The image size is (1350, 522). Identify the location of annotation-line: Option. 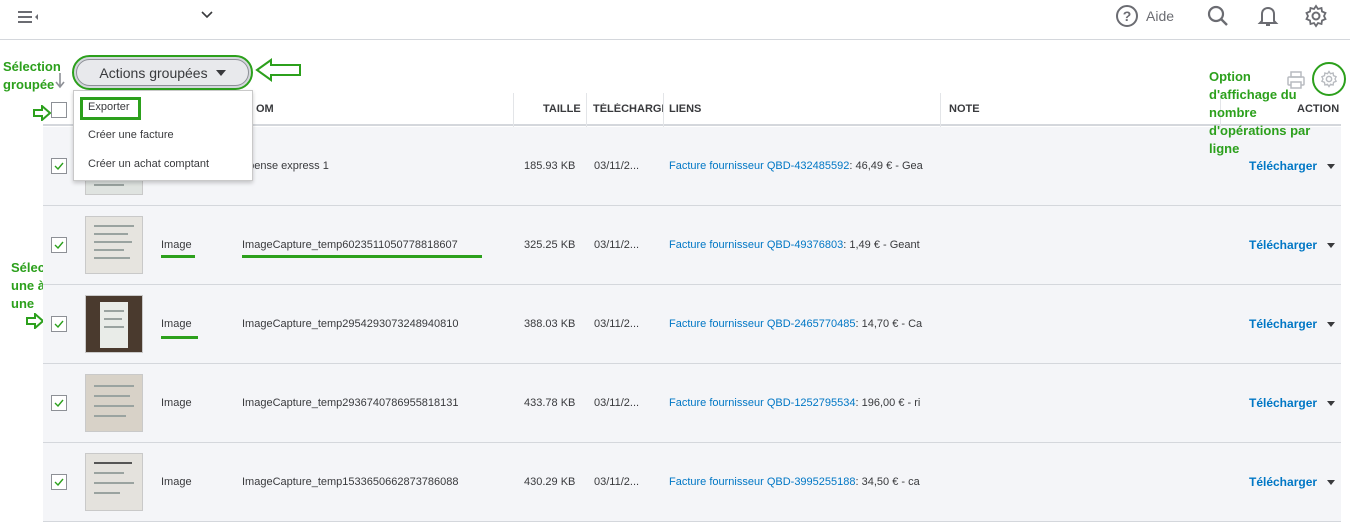
(1230, 76).